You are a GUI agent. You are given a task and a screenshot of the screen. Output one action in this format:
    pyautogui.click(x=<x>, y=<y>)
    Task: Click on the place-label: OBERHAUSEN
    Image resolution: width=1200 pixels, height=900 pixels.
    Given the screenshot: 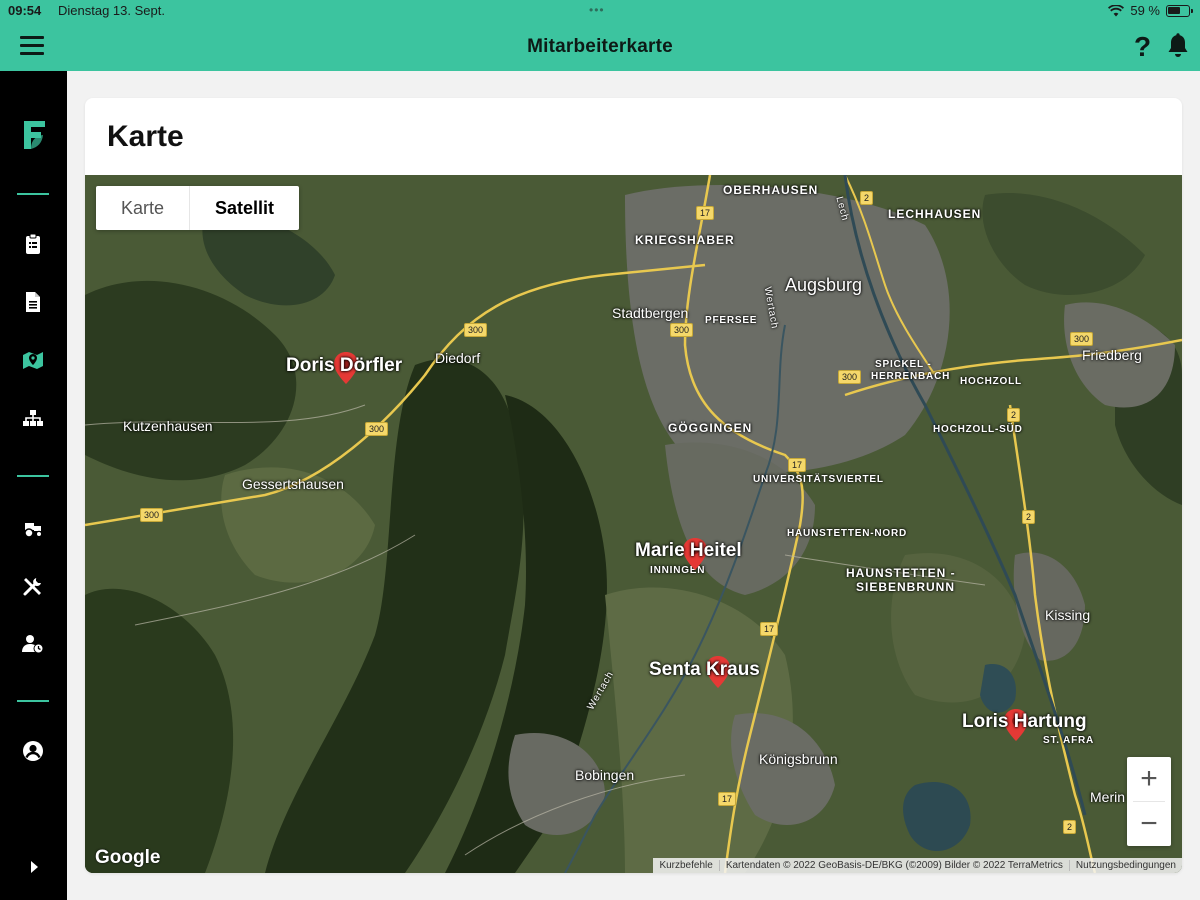 What is the action you would take?
    pyautogui.click(x=771, y=190)
    